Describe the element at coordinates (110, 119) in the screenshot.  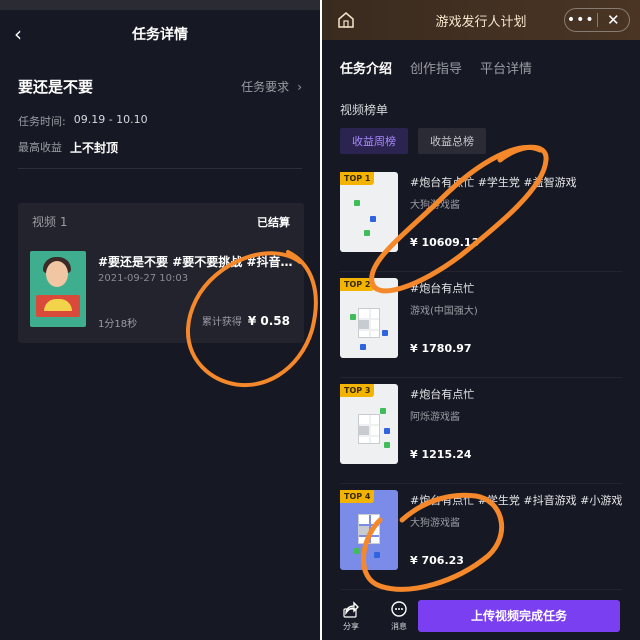
I see `task-time-value: 09.19 - 10.10` at that location.